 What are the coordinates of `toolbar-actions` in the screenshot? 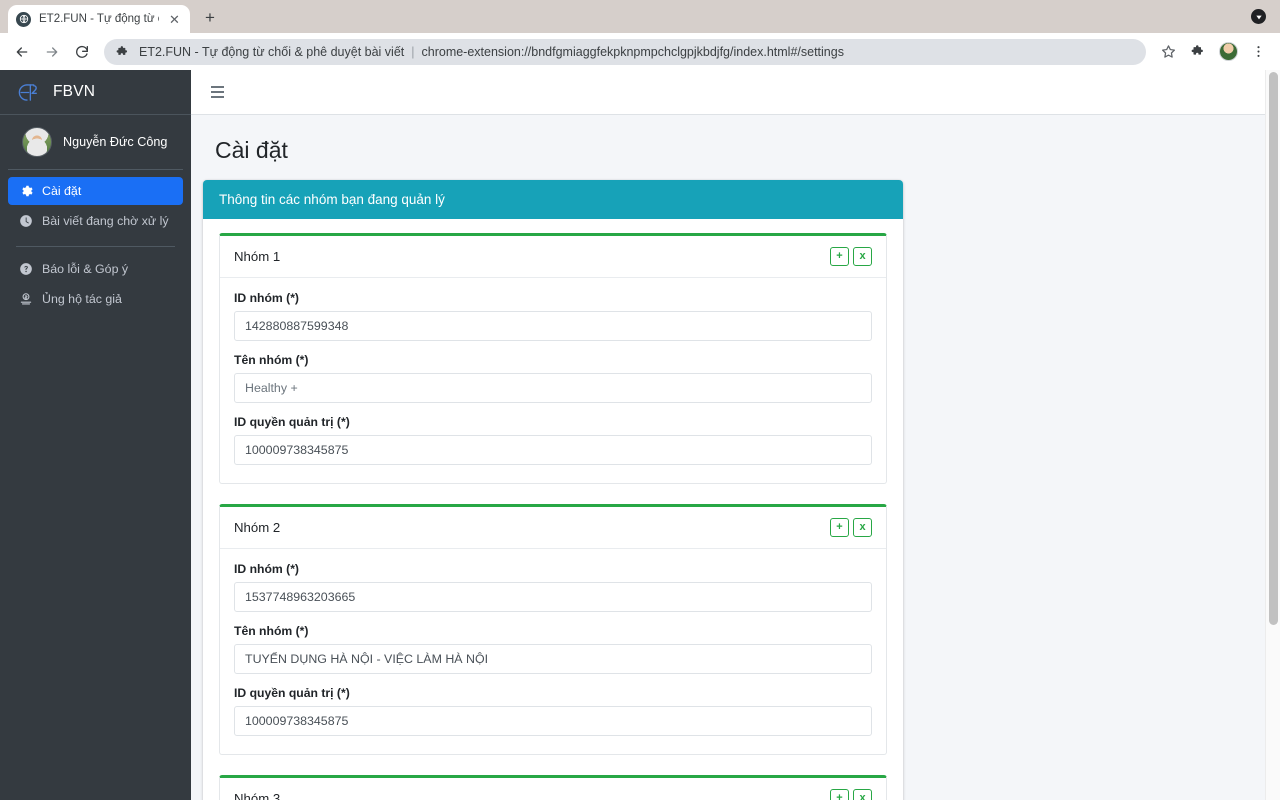 It's located at (1213, 52).